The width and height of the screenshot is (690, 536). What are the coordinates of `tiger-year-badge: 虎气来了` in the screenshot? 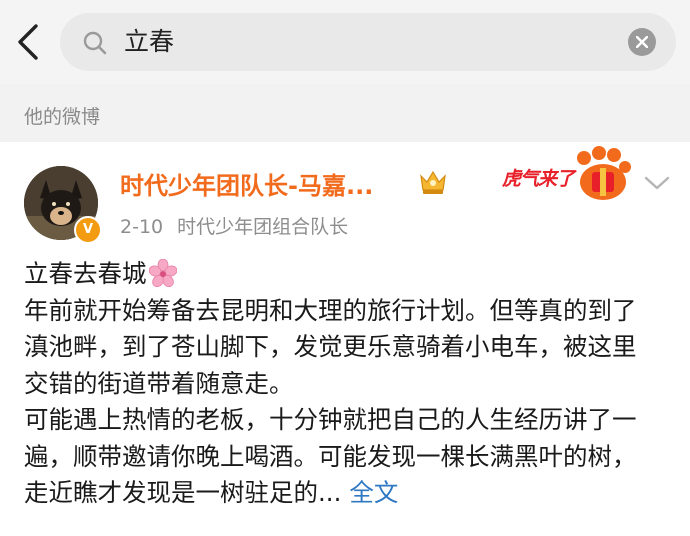 It's located at (568, 175).